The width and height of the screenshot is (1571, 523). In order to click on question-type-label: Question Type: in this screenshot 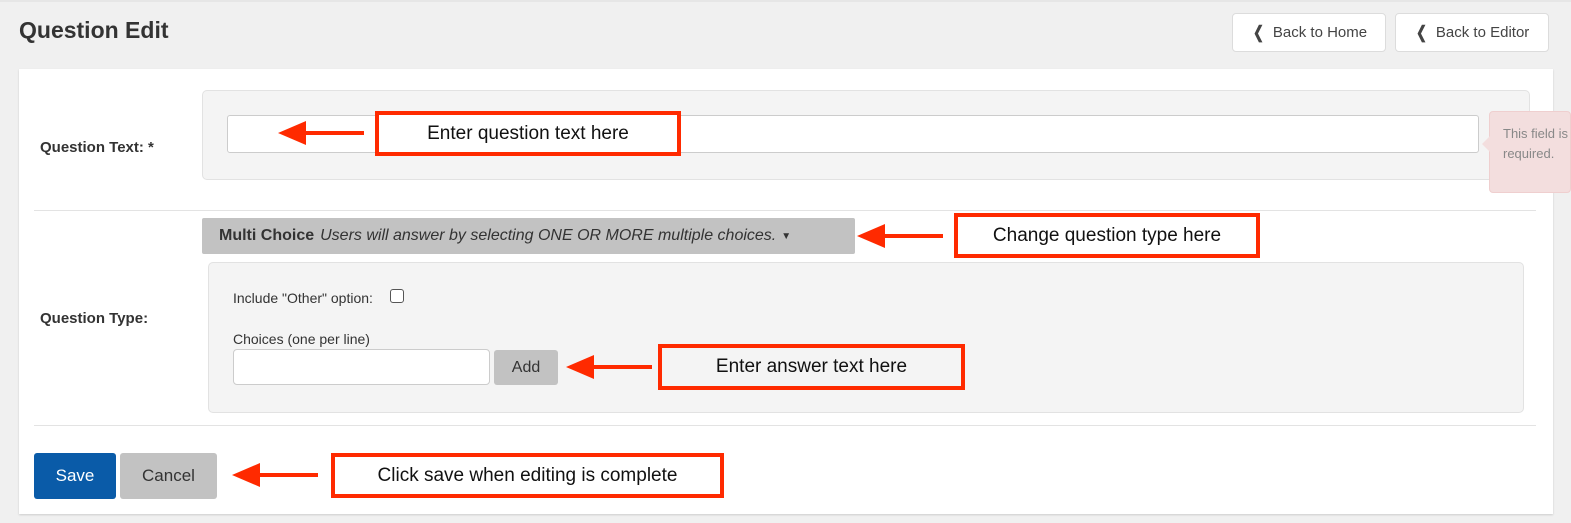, I will do `click(94, 318)`.